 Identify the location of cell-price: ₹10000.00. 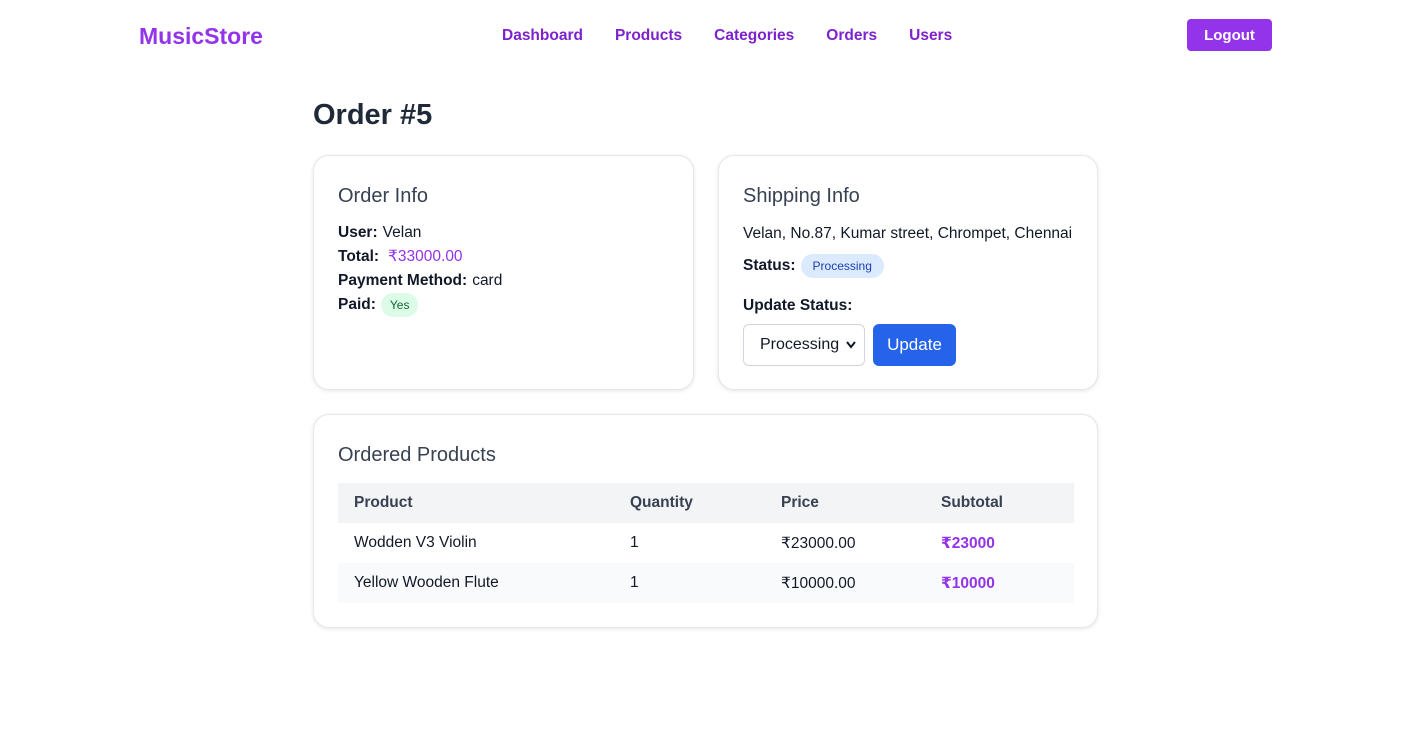
(818, 583).